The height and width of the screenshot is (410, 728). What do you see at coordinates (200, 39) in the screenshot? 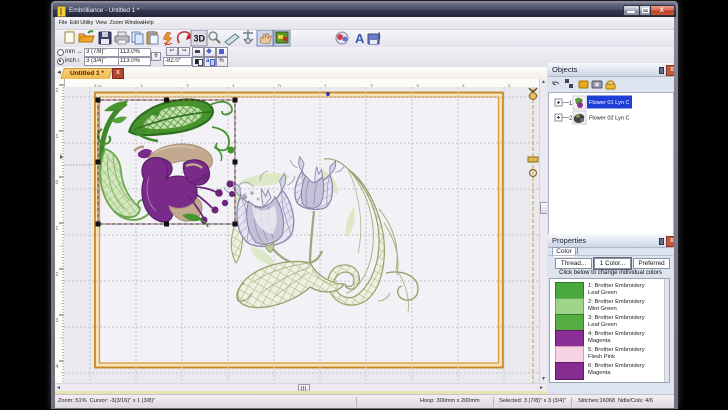
I see `svg-text: 3D` at bounding box center [200, 39].